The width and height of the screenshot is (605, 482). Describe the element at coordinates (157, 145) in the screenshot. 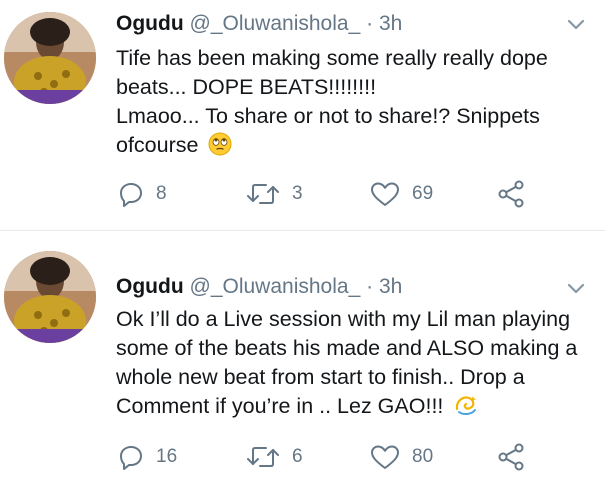

I see `tweet-text-line: ofcourse` at that location.